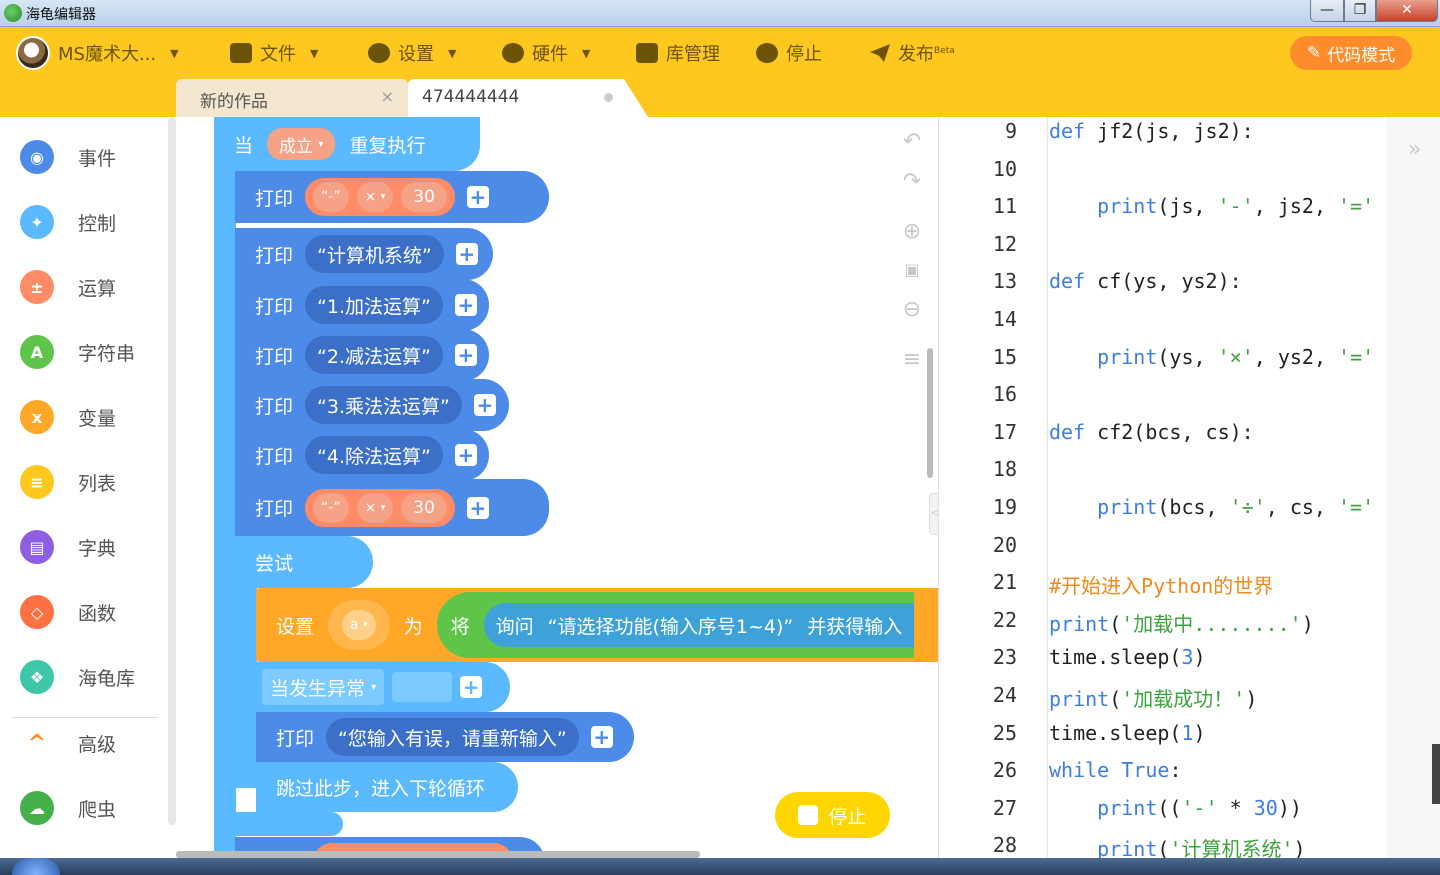 This screenshot has height=875, width=1440. I want to click on except-block: 当发生异常 ▾ +, so click(383, 687).